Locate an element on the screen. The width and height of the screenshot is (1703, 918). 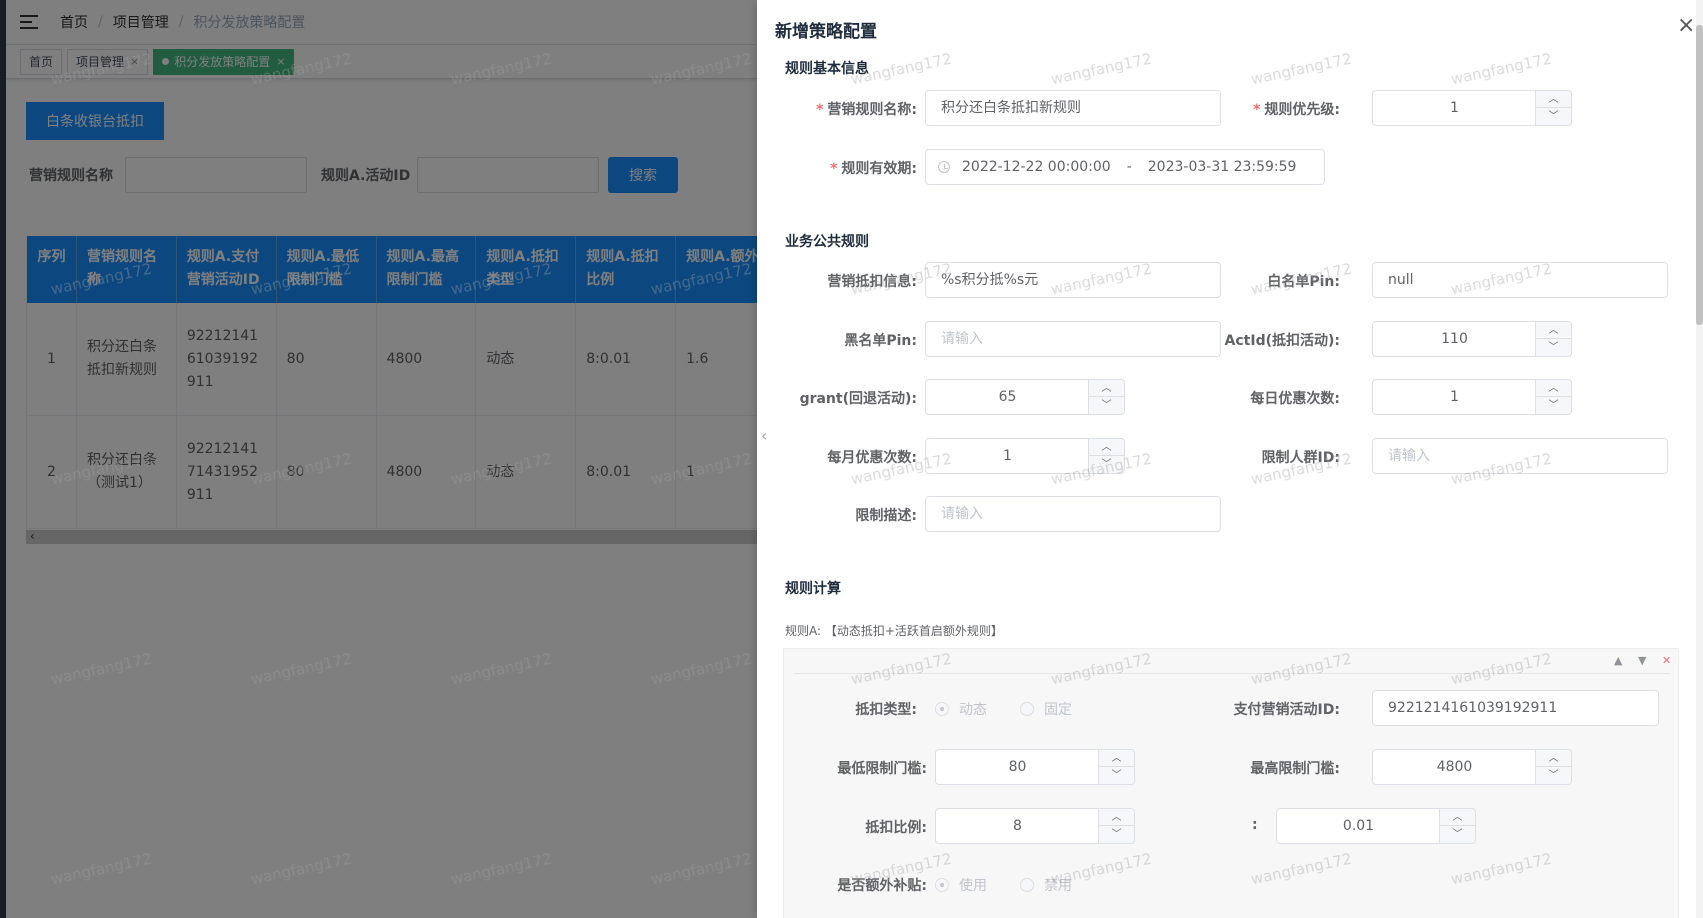
rule-name-label: * 营销规则名称: is located at coordinates (837, 109).